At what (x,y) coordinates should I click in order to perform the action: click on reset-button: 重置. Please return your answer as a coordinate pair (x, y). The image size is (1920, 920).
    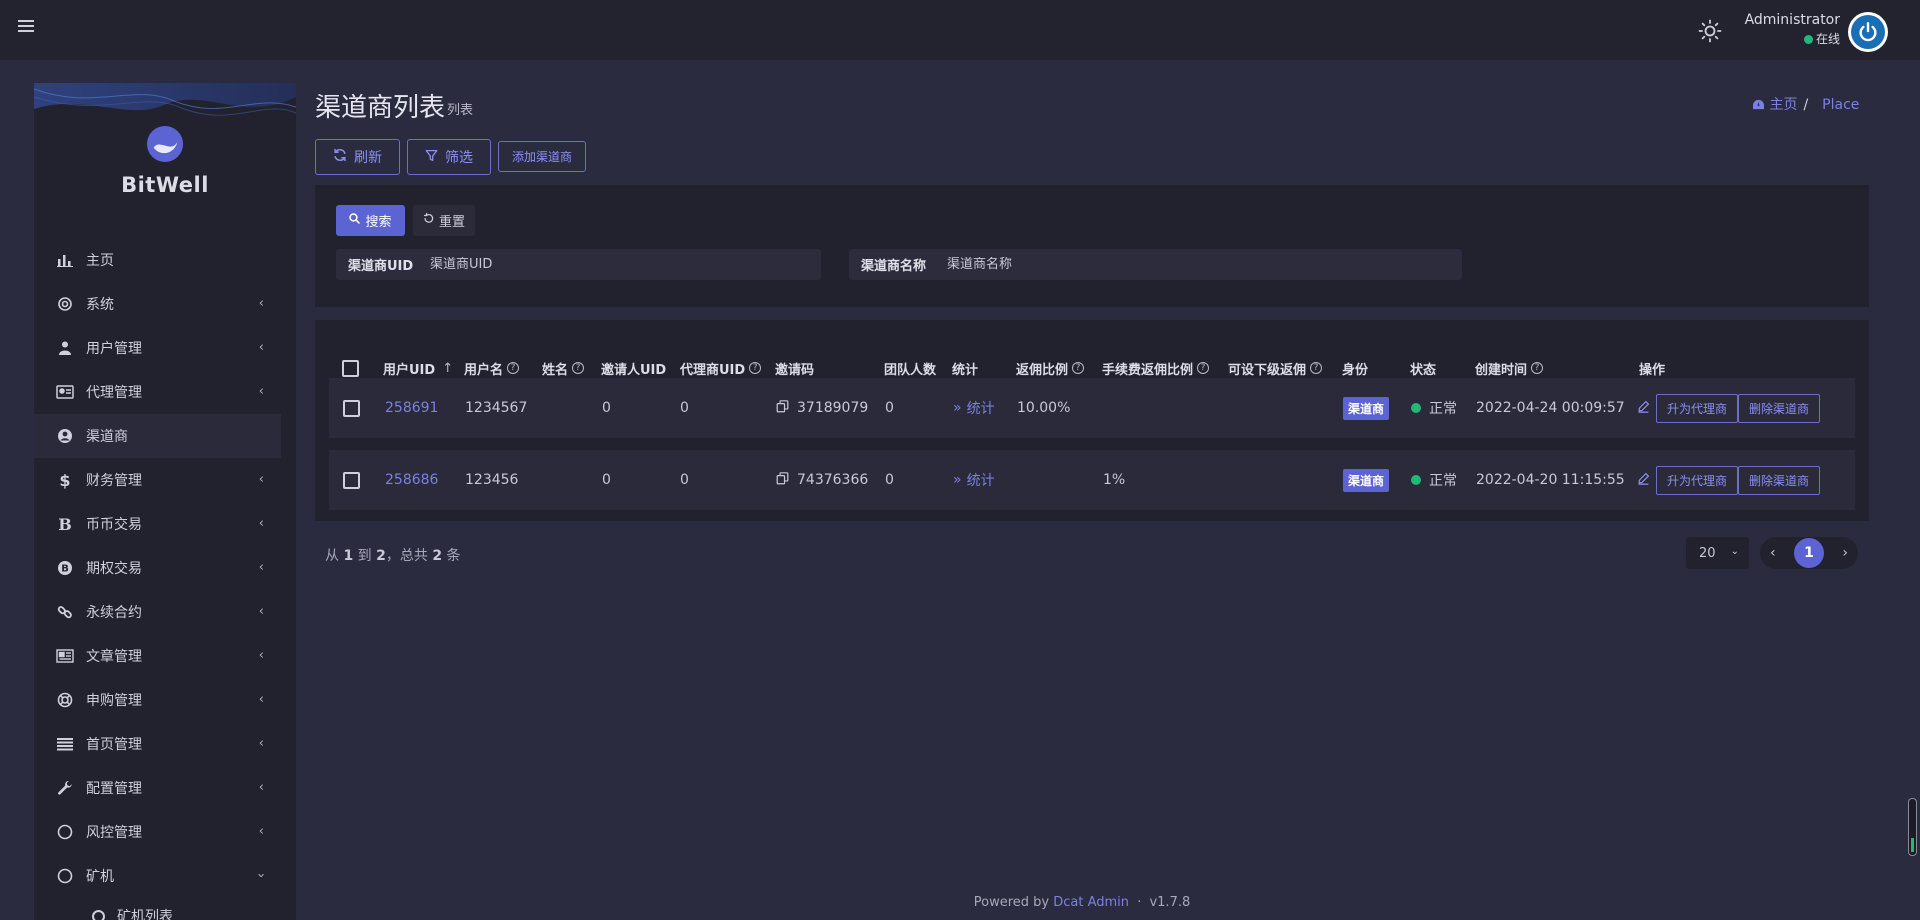
    Looking at the image, I should click on (444, 220).